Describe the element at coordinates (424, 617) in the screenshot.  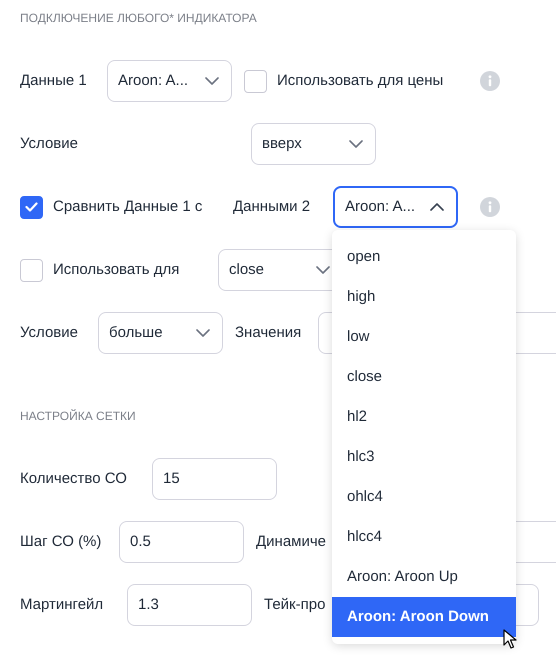
I see `dropdown-option: Aroon: Aroon Down` at that location.